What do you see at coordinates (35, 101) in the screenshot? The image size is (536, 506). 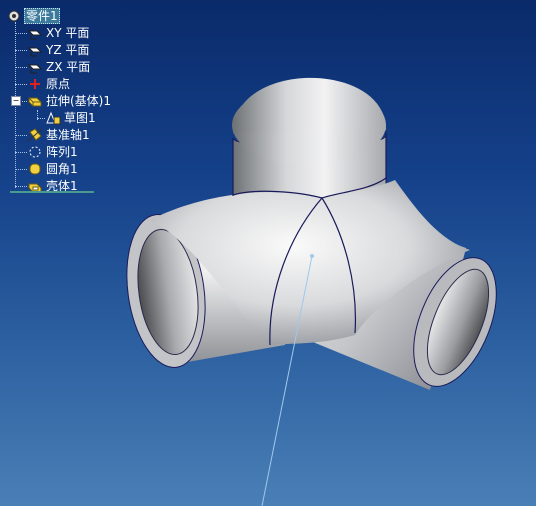 I see `extrude-icon` at bounding box center [35, 101].